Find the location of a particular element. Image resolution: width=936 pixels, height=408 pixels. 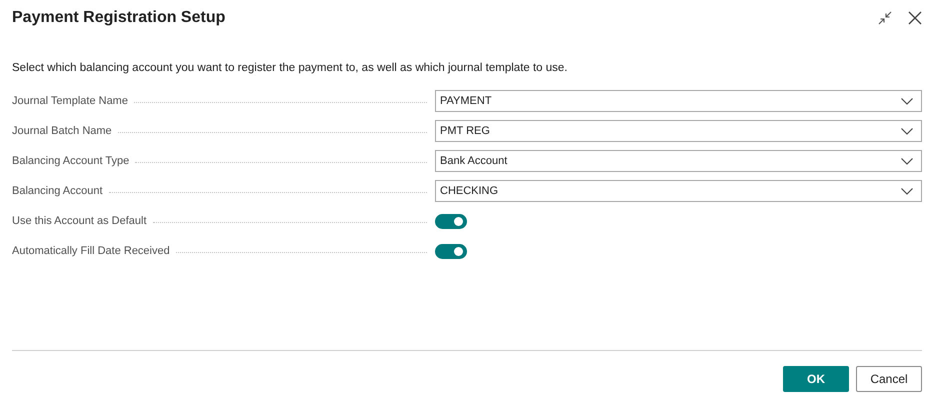

dropdown-field: Bank Account is located at coordinates (678, 161).